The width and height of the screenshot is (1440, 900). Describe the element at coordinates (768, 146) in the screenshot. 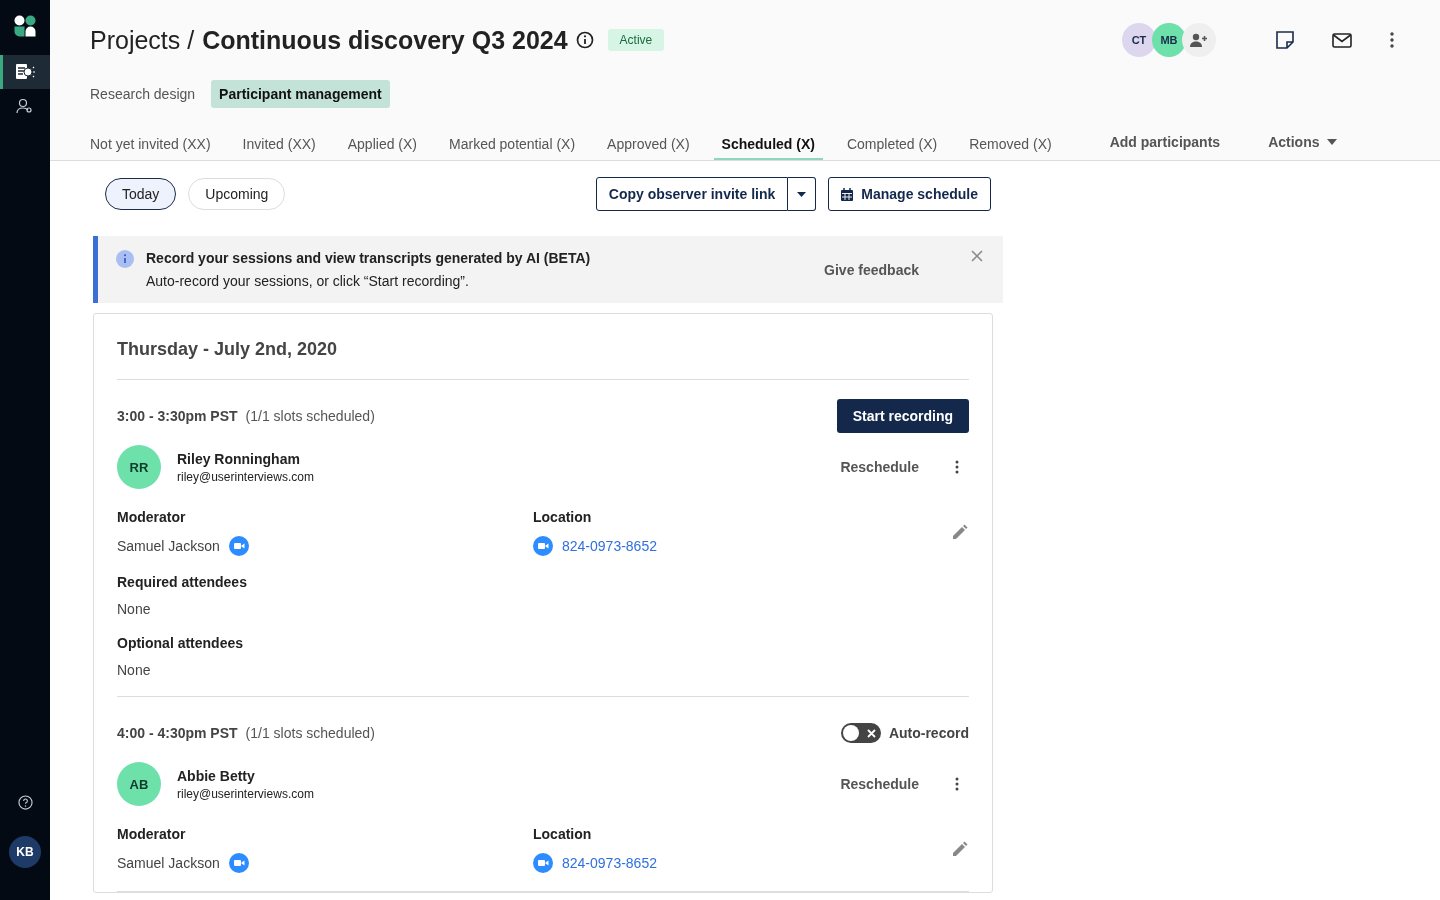

I see `status-tab: Scheduled (X)` at that location.